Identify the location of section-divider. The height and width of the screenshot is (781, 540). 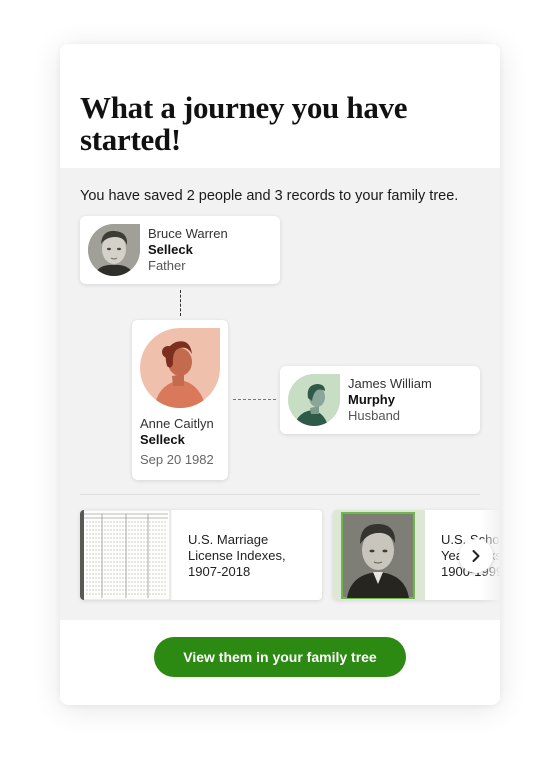
(280, 494).